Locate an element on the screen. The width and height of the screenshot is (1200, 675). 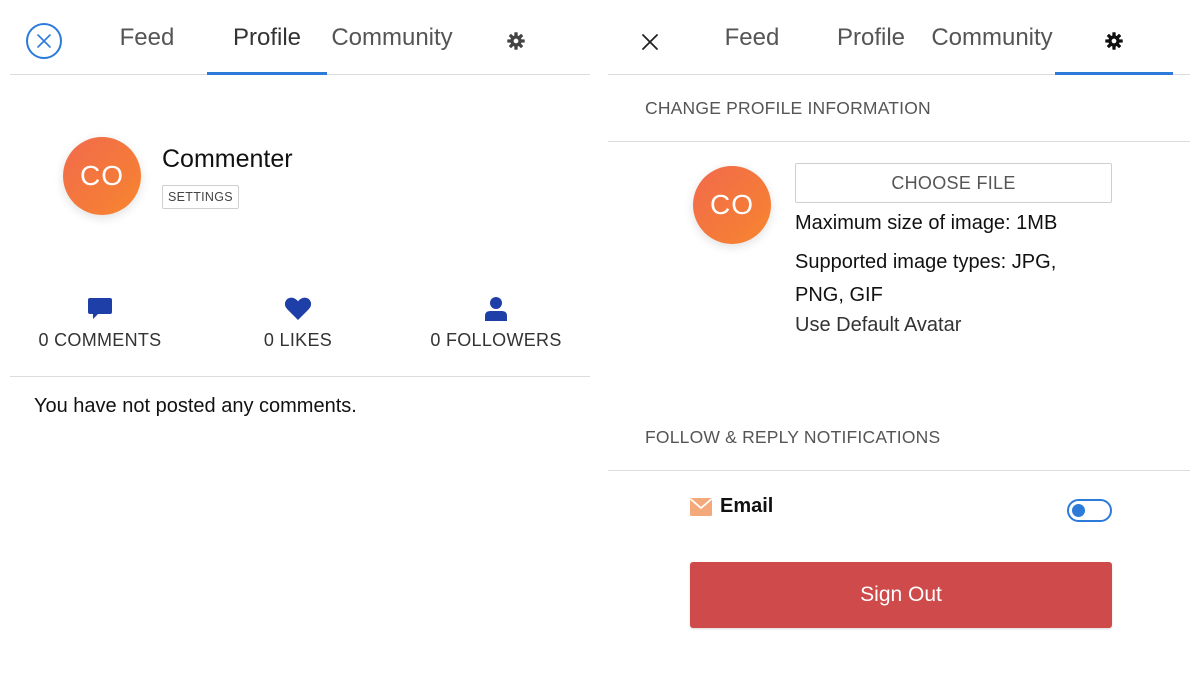
notifications-header: FOLLOW & REPLY NOTIFICATIONS is located at coordinates (793, 437).